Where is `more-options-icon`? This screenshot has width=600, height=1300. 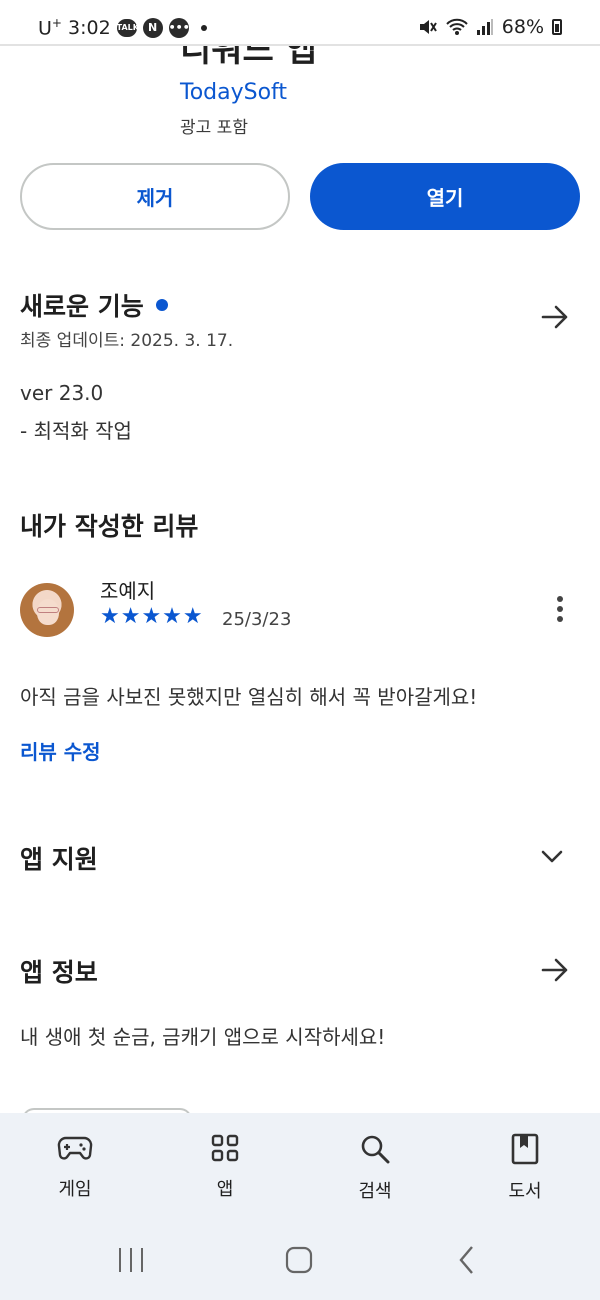
more-options-icon is located at coordinates (560, 611).